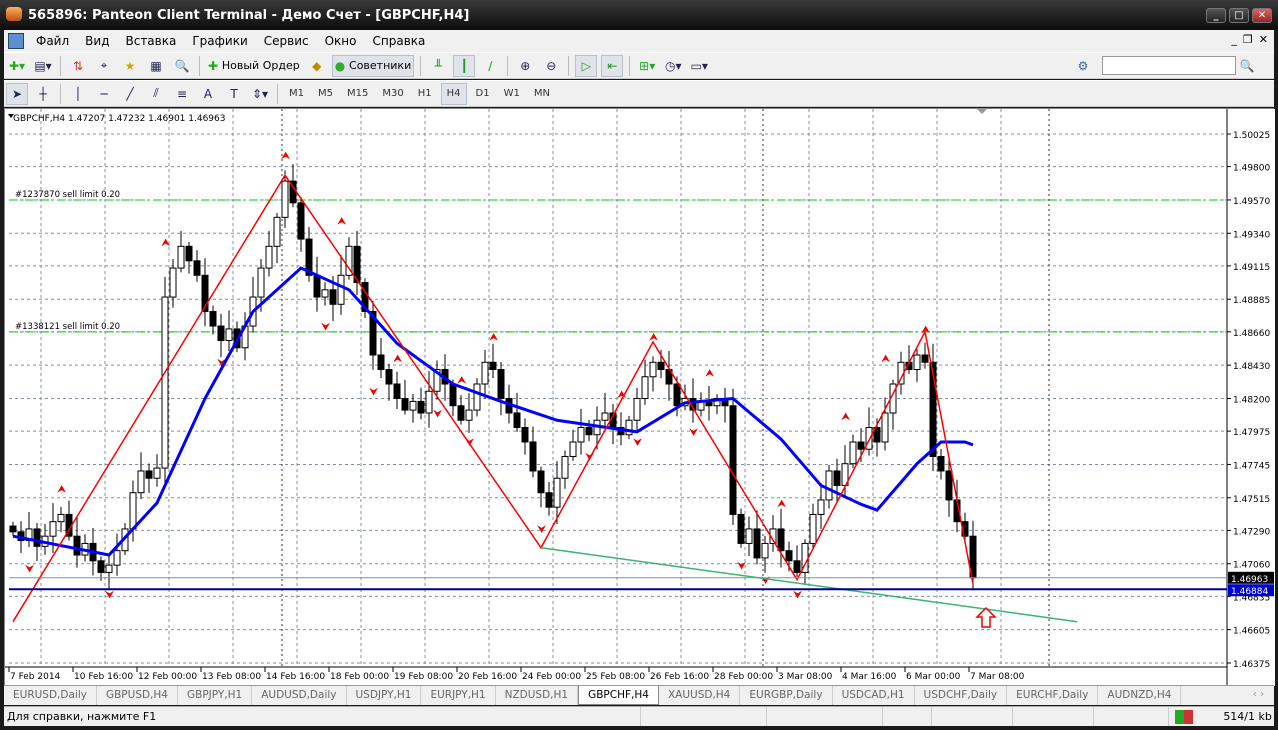 The image size is (1278, 730). I want to click on menu-5: Окно, so click(341, 41).